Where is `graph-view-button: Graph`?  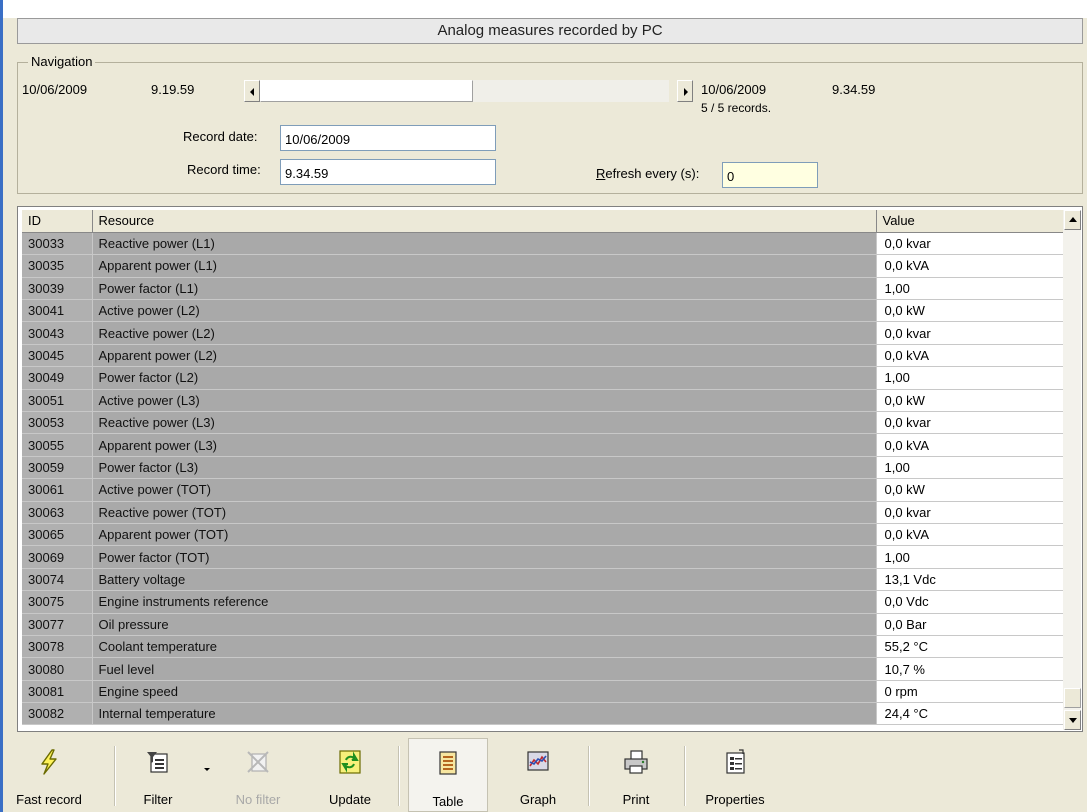 graph-view-button: Graph is located at coordinates (538, 775).